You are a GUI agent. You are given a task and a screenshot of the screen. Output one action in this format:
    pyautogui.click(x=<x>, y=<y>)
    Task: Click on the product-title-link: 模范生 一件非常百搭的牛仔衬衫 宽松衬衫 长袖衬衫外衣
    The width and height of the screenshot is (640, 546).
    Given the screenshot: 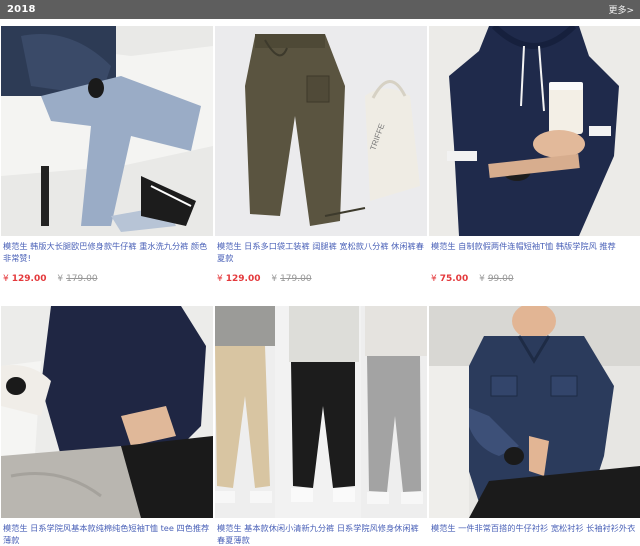 What is the action you would take?
    pyautogui.click(x=535, y=534)
    